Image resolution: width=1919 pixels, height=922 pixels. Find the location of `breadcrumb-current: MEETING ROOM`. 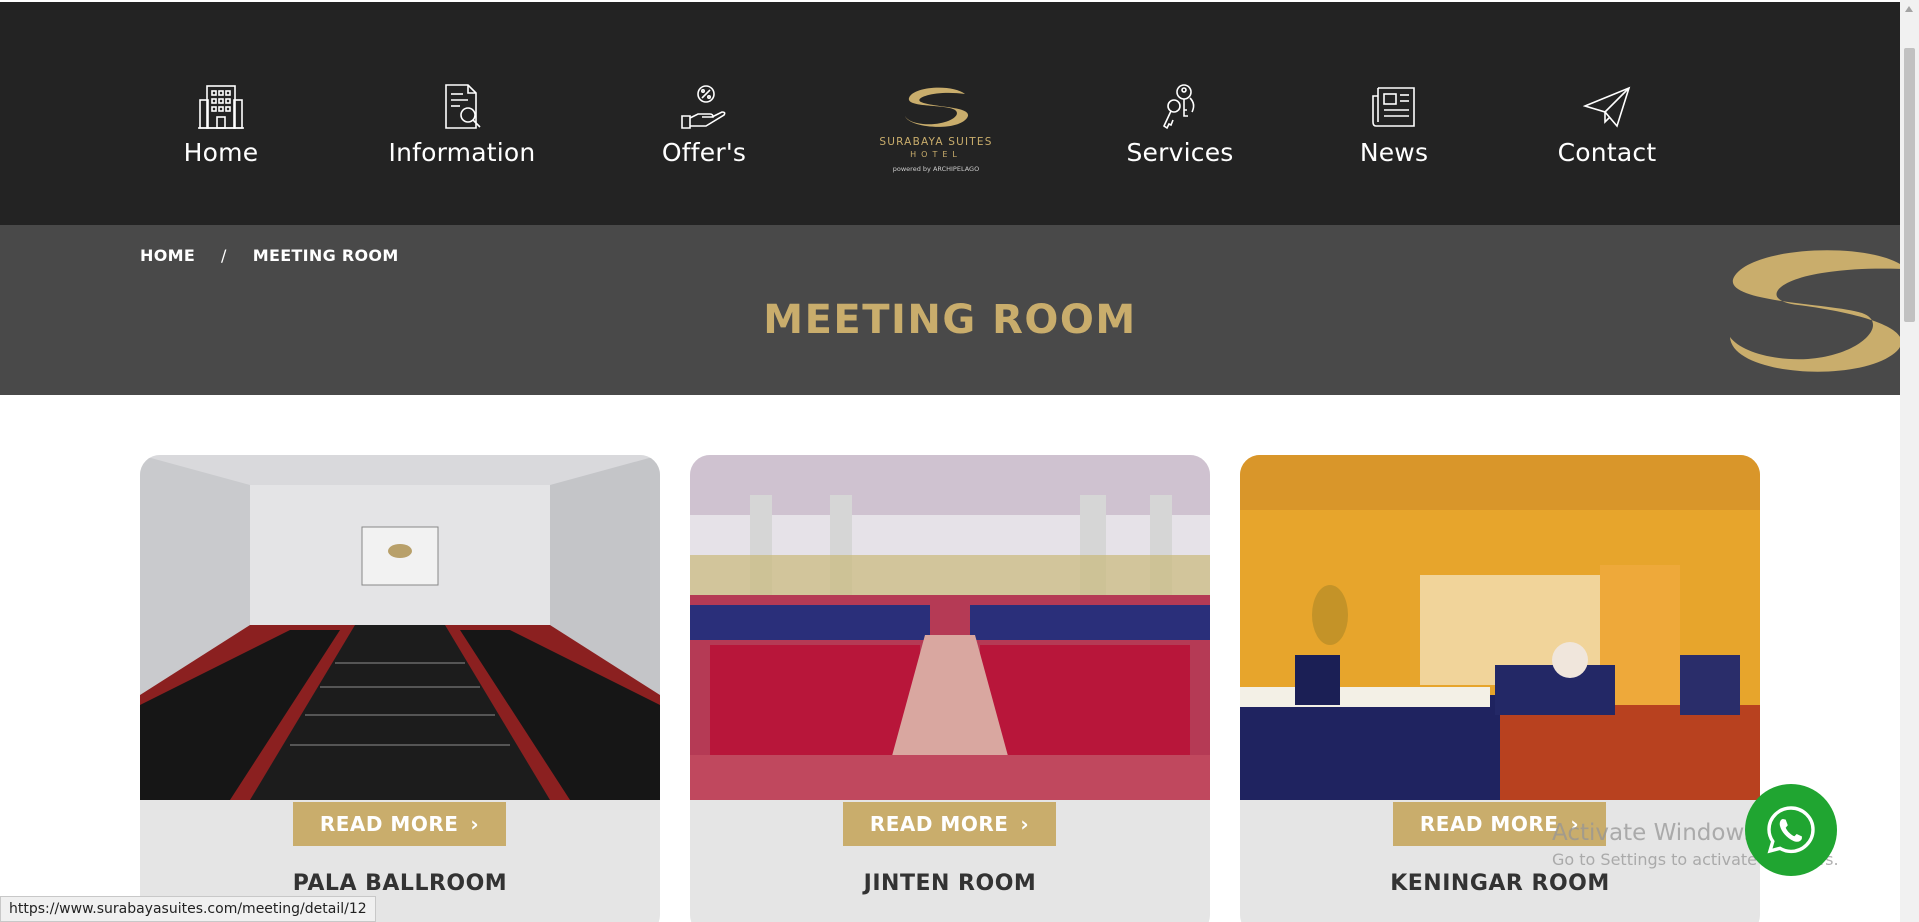

breadcrumb-current: MEETING ROOM is located at coordinates (325, 255).